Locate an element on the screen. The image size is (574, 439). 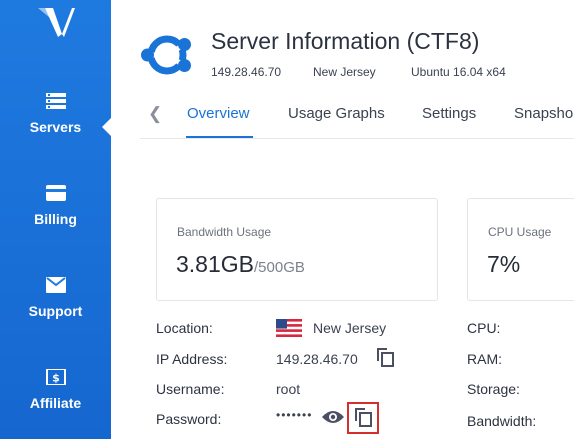
password-label: Password: is located at coordinates (189, 419).